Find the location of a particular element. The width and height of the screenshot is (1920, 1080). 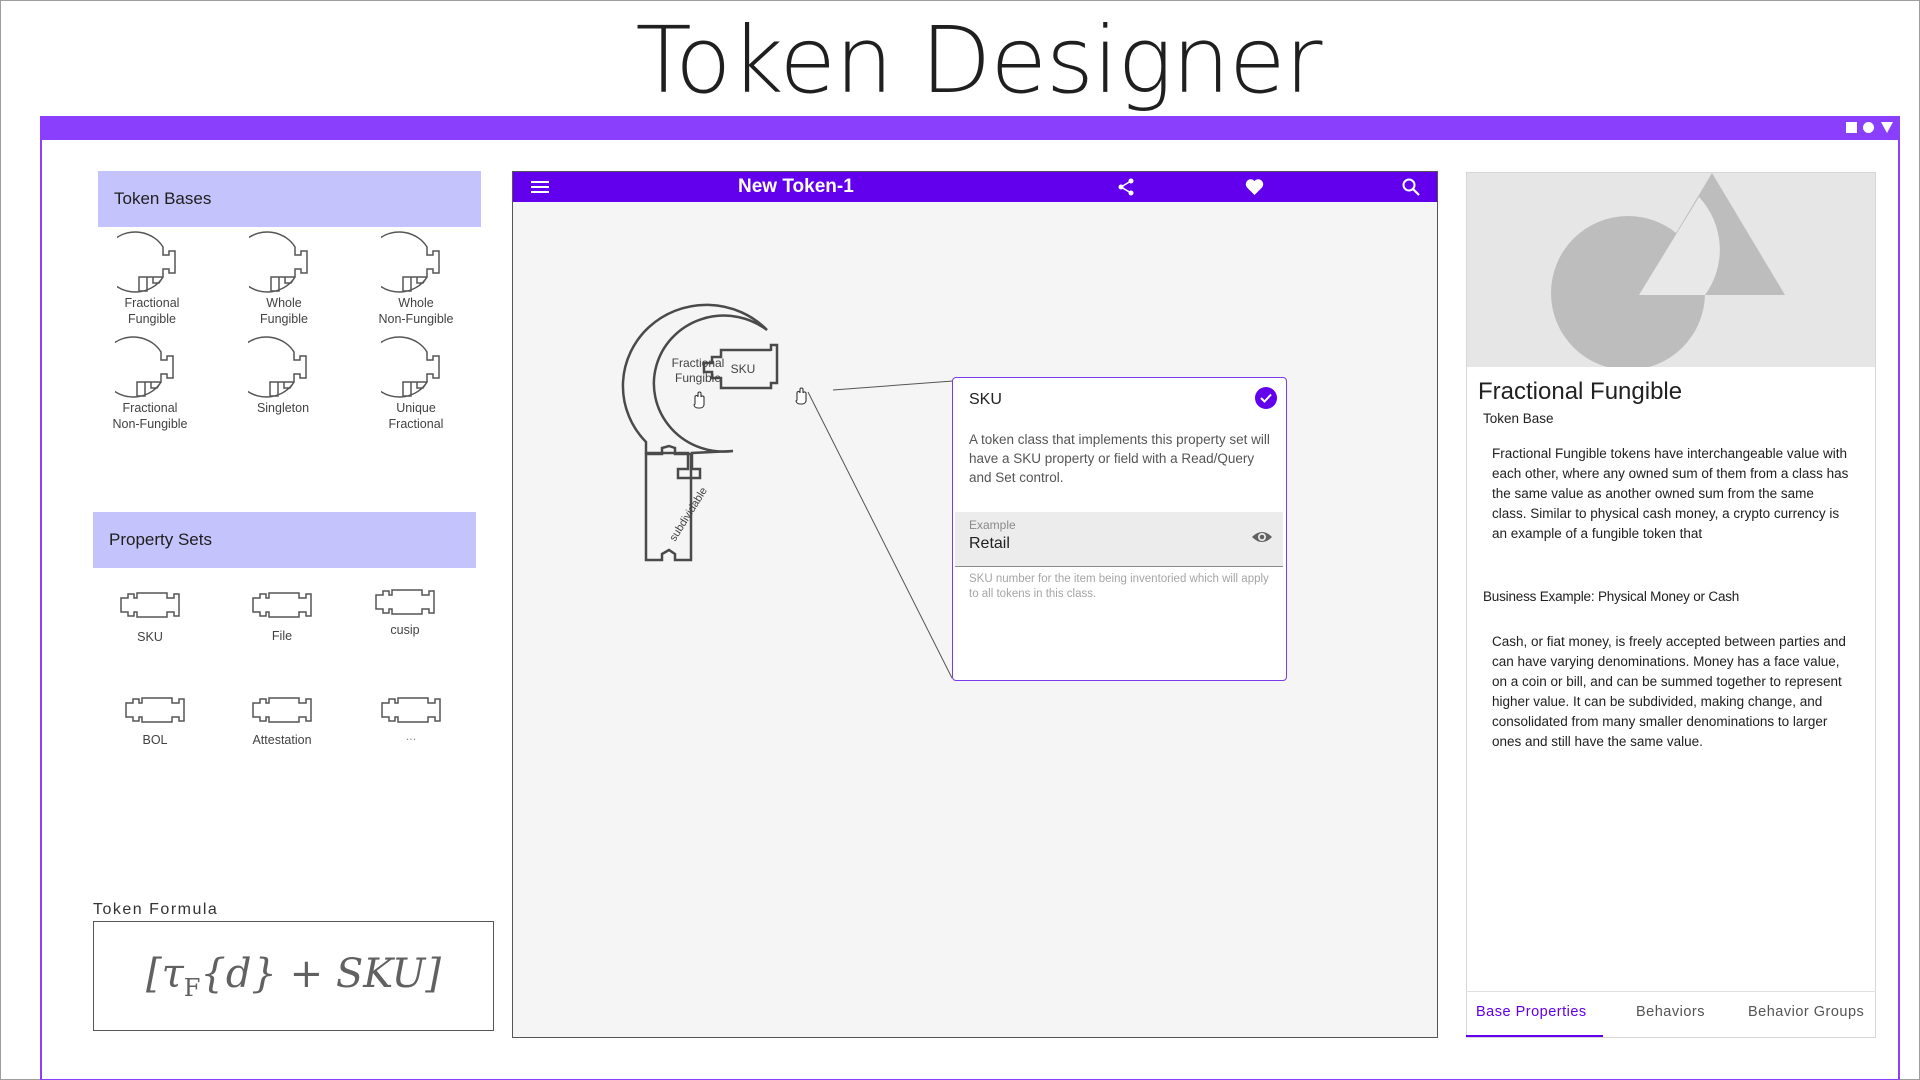

token-base-item: Whole Non-Fungible is located at coordinates (416, 278).